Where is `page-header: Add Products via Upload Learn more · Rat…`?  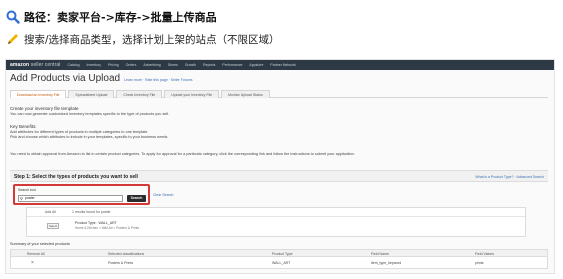 page-header: Add Products via Upload Learn more · Rat… is located at coordinates (101, 78).